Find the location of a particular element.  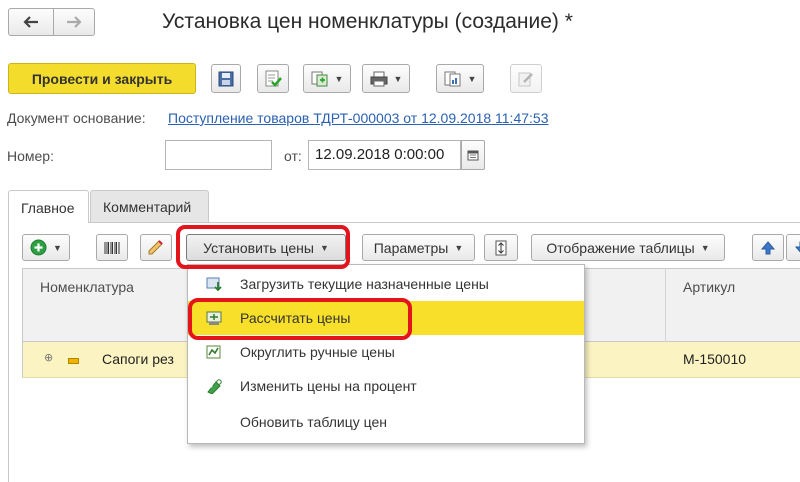

barcode-icon is located at coordinates (112, 247).